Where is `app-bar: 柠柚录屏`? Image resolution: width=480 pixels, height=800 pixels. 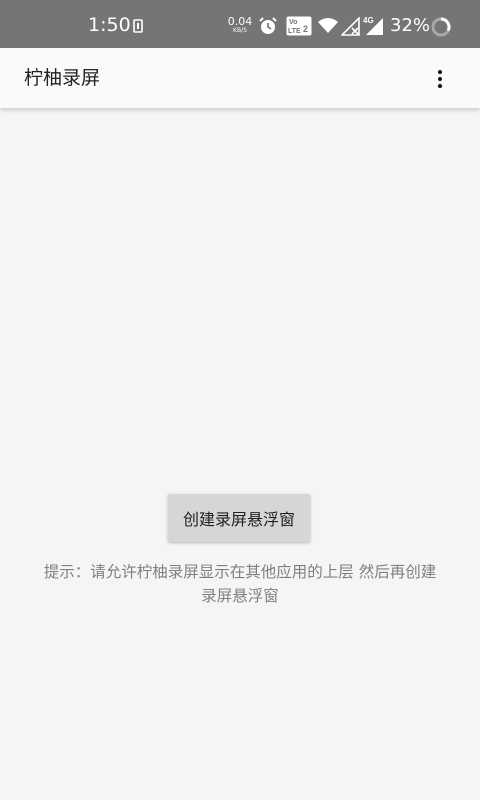 app-bar: 柠柚录屏 is located at coordinates (240, 78).